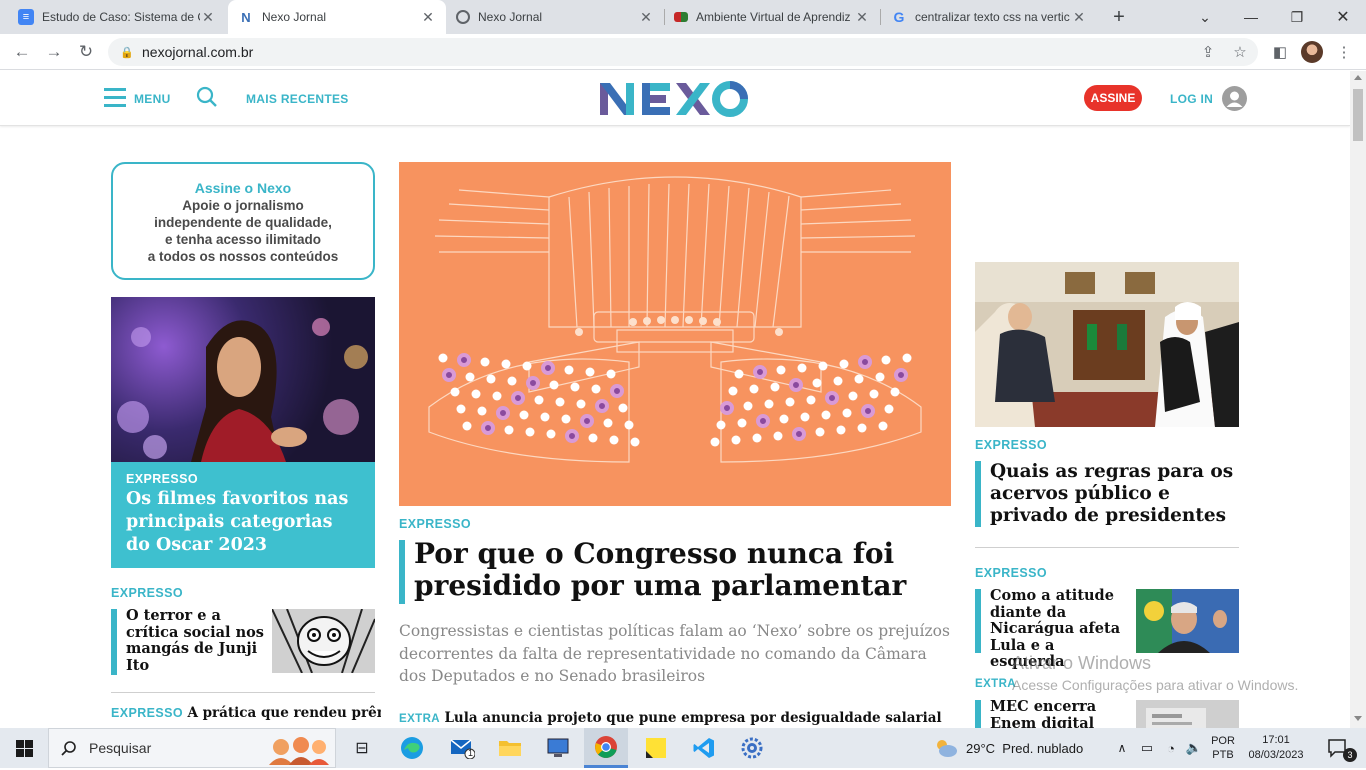 The image size is (1366, 770). Describe the element at coordinates (1276, 755) in the screenshot. I see `clock-date: 08/03/2023` at that location.